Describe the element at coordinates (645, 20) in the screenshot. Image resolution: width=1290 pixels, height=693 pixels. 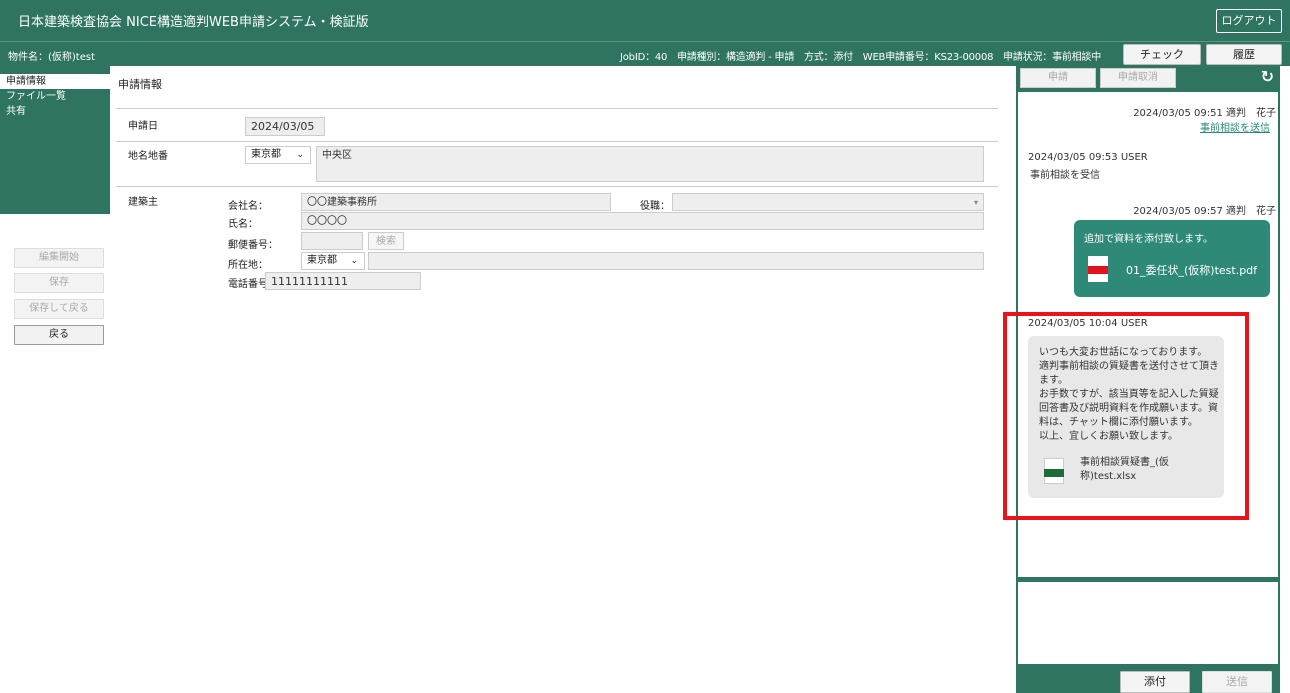
I see `top-bar: 日本建築検査協会 NICE構造適判WEB申請システム・検証版 ログアウト` at that location.